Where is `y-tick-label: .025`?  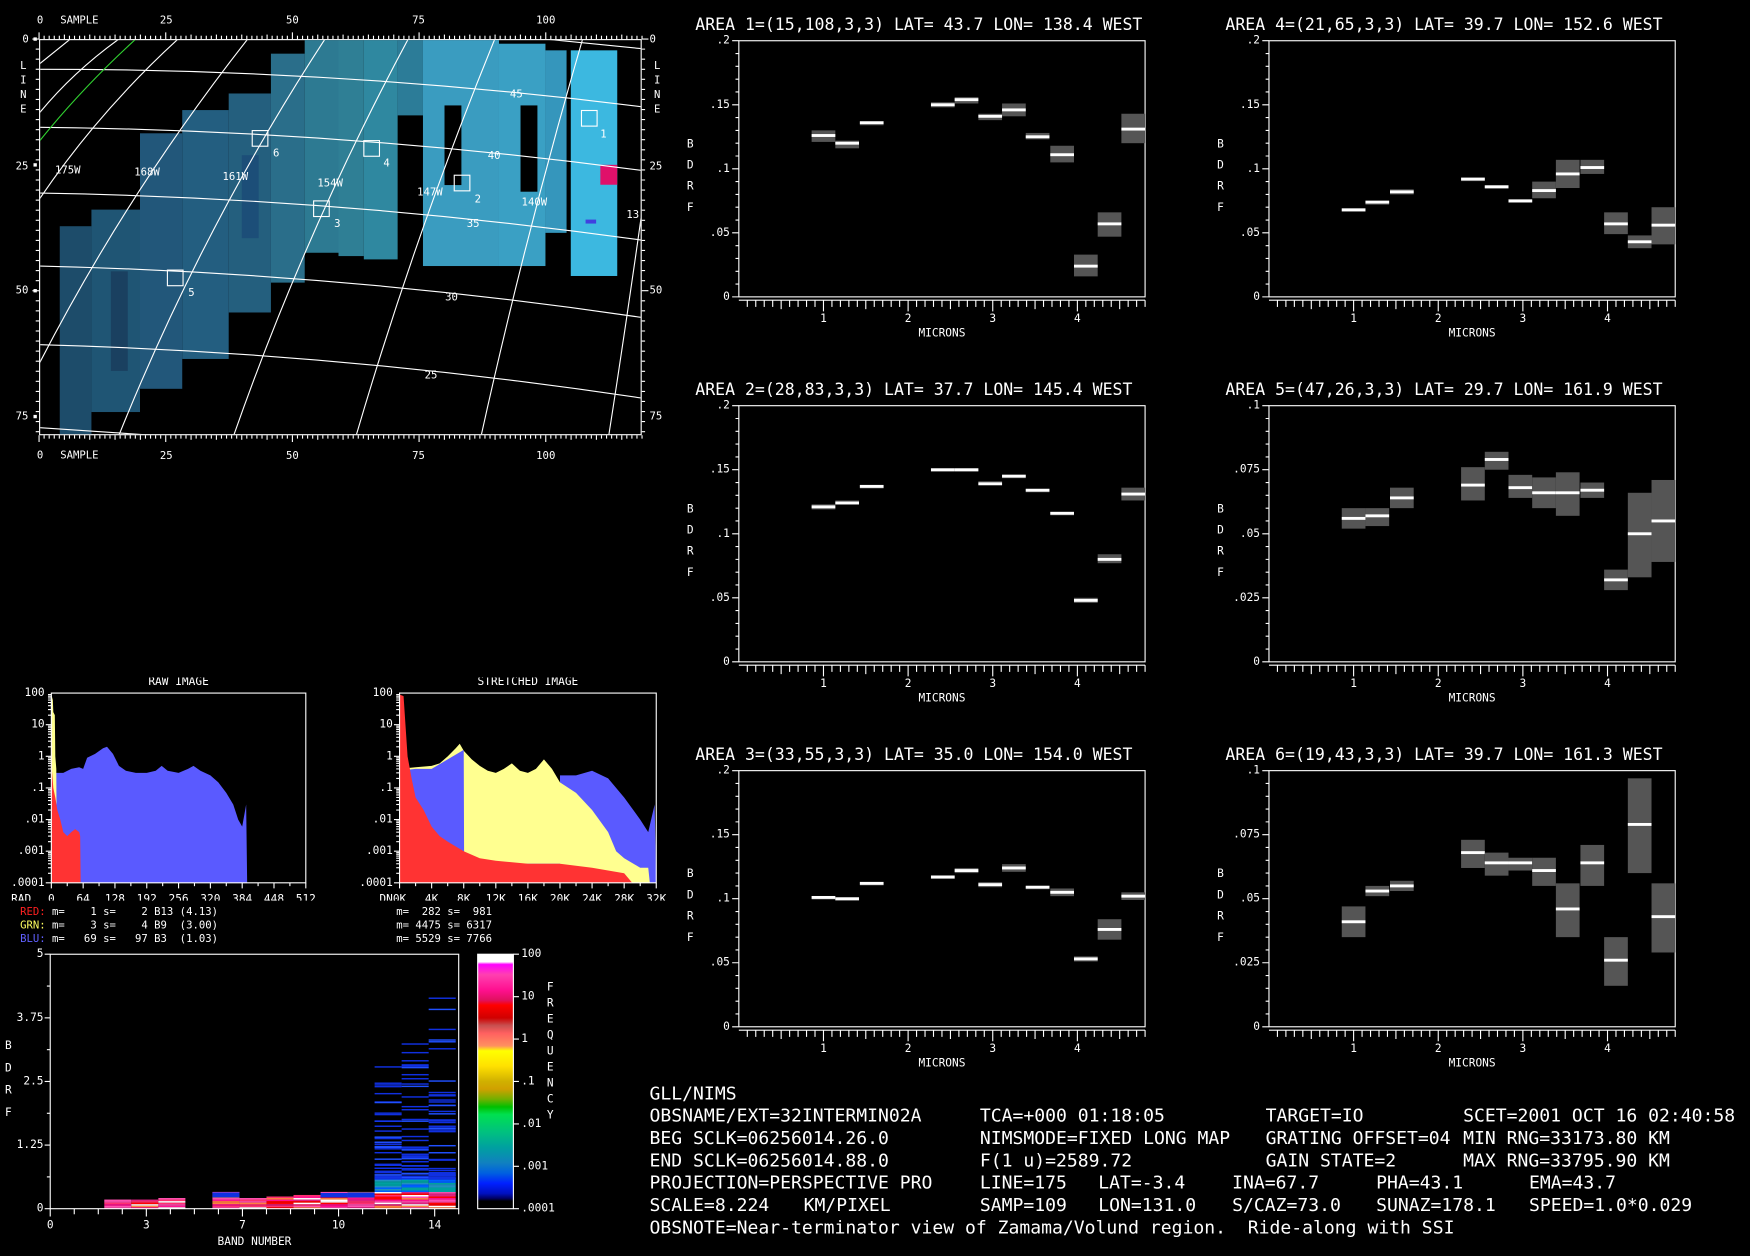 y-tick-label: .025 is located at coordinates (1246, 962).